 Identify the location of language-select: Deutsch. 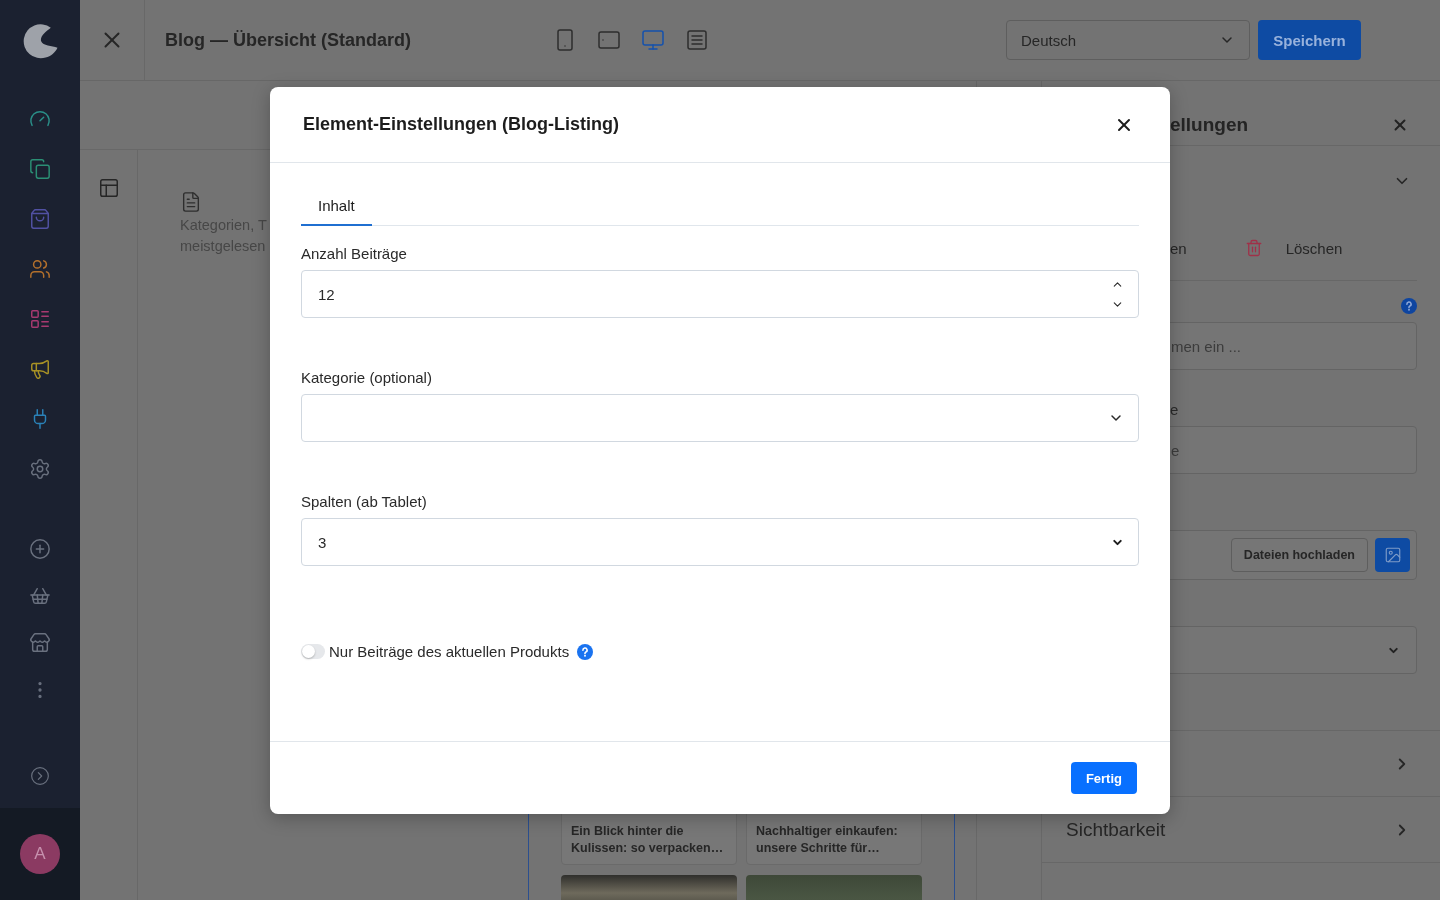
(1128, 40).